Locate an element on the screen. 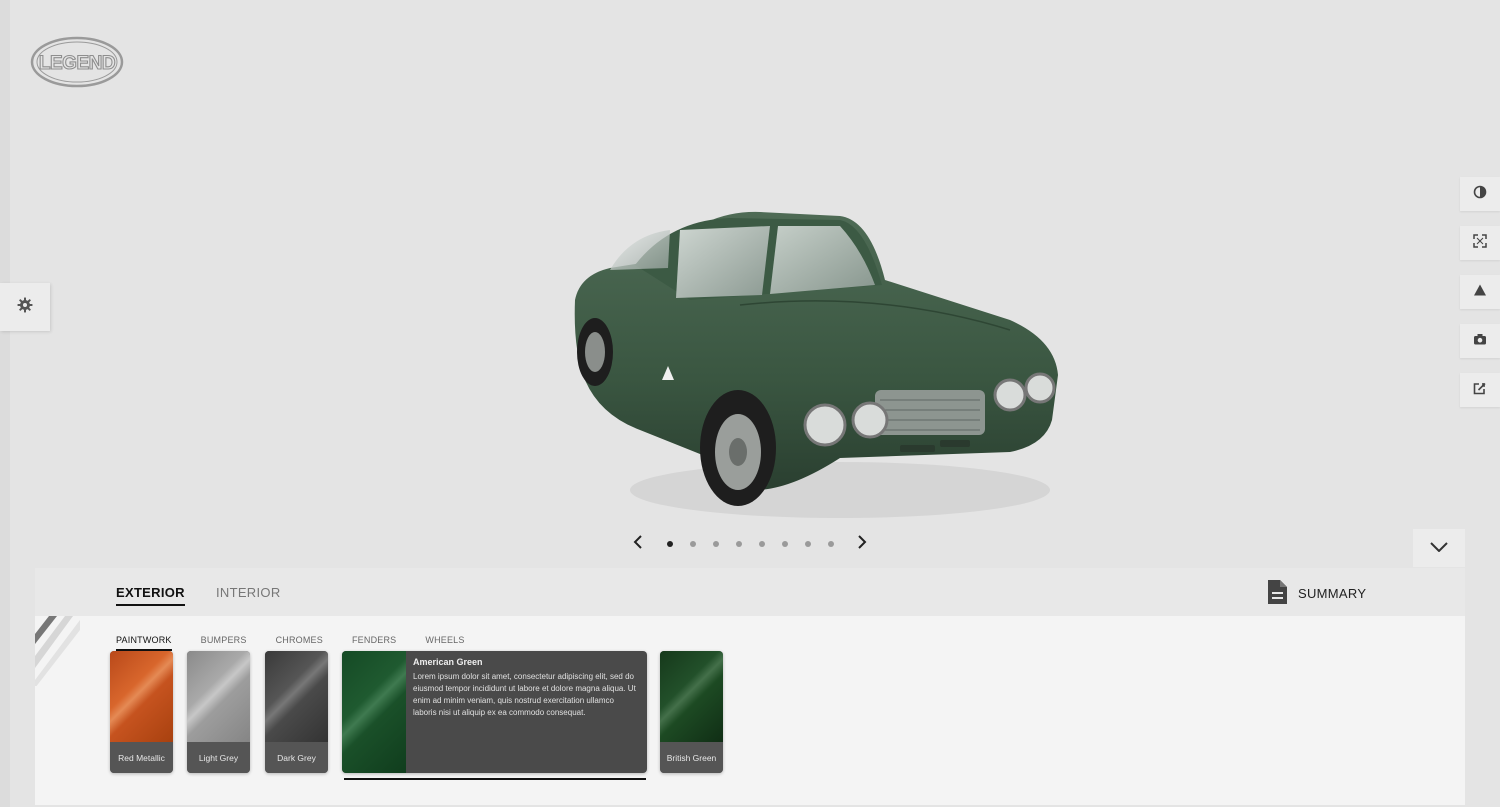 The image size is (1500, 807). summary-button: SUMMARY is located at coordinates (1316, 593).